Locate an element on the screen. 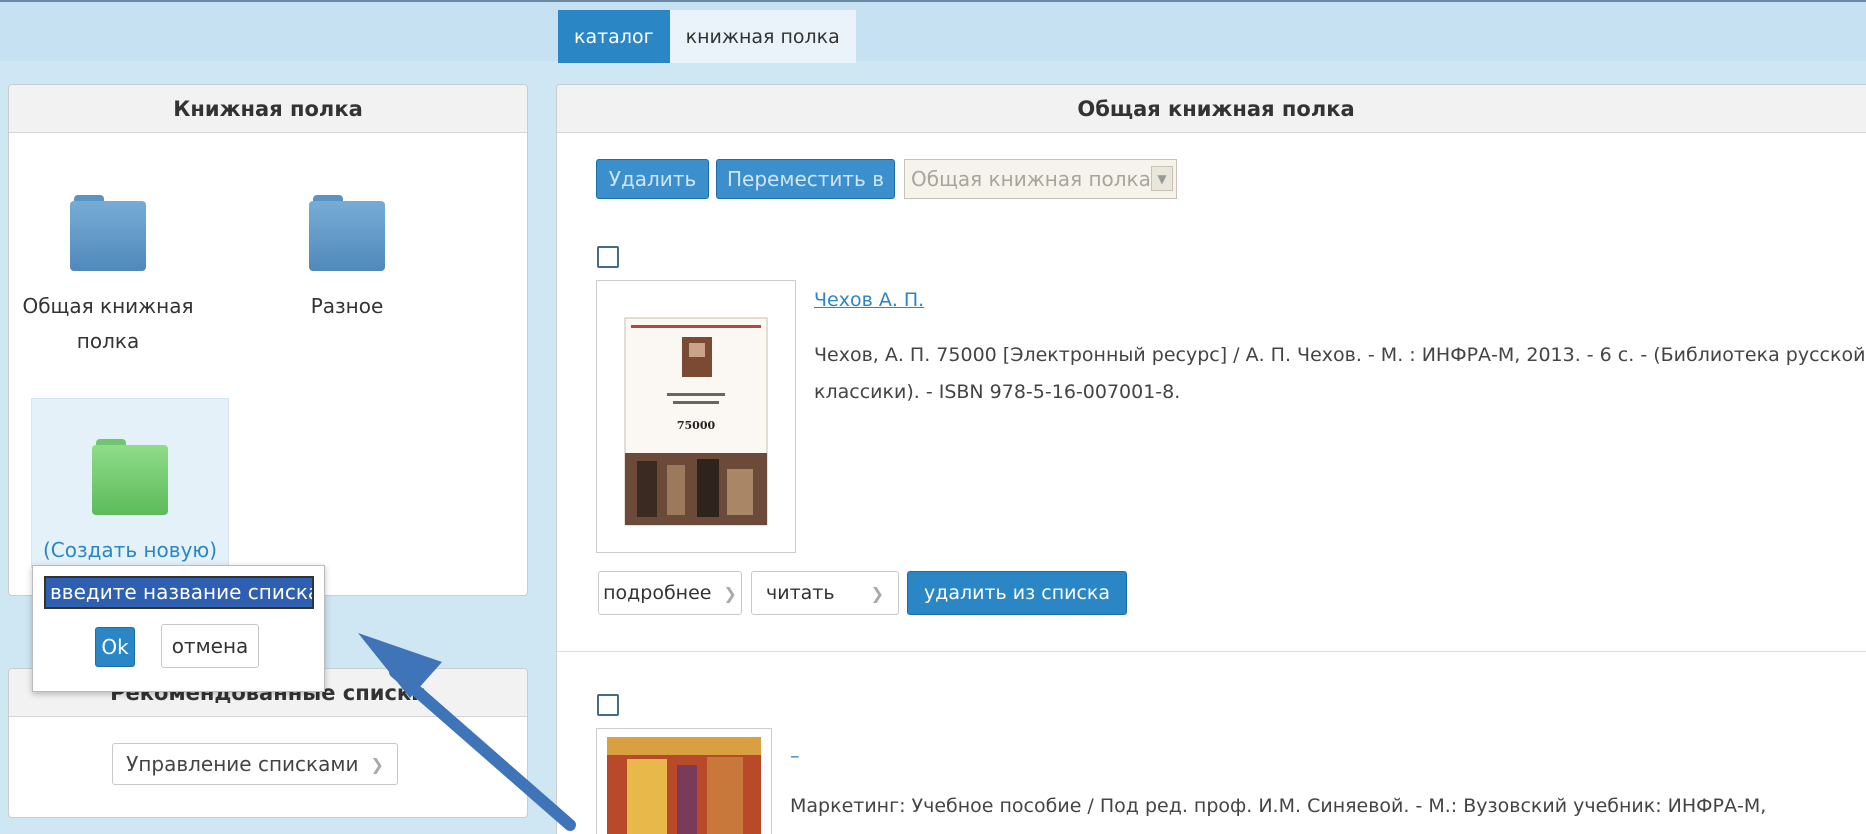 This screenshot has width=1866, height=834. book-author-link: Чехов А. П. is located at coordinates (869, 300).